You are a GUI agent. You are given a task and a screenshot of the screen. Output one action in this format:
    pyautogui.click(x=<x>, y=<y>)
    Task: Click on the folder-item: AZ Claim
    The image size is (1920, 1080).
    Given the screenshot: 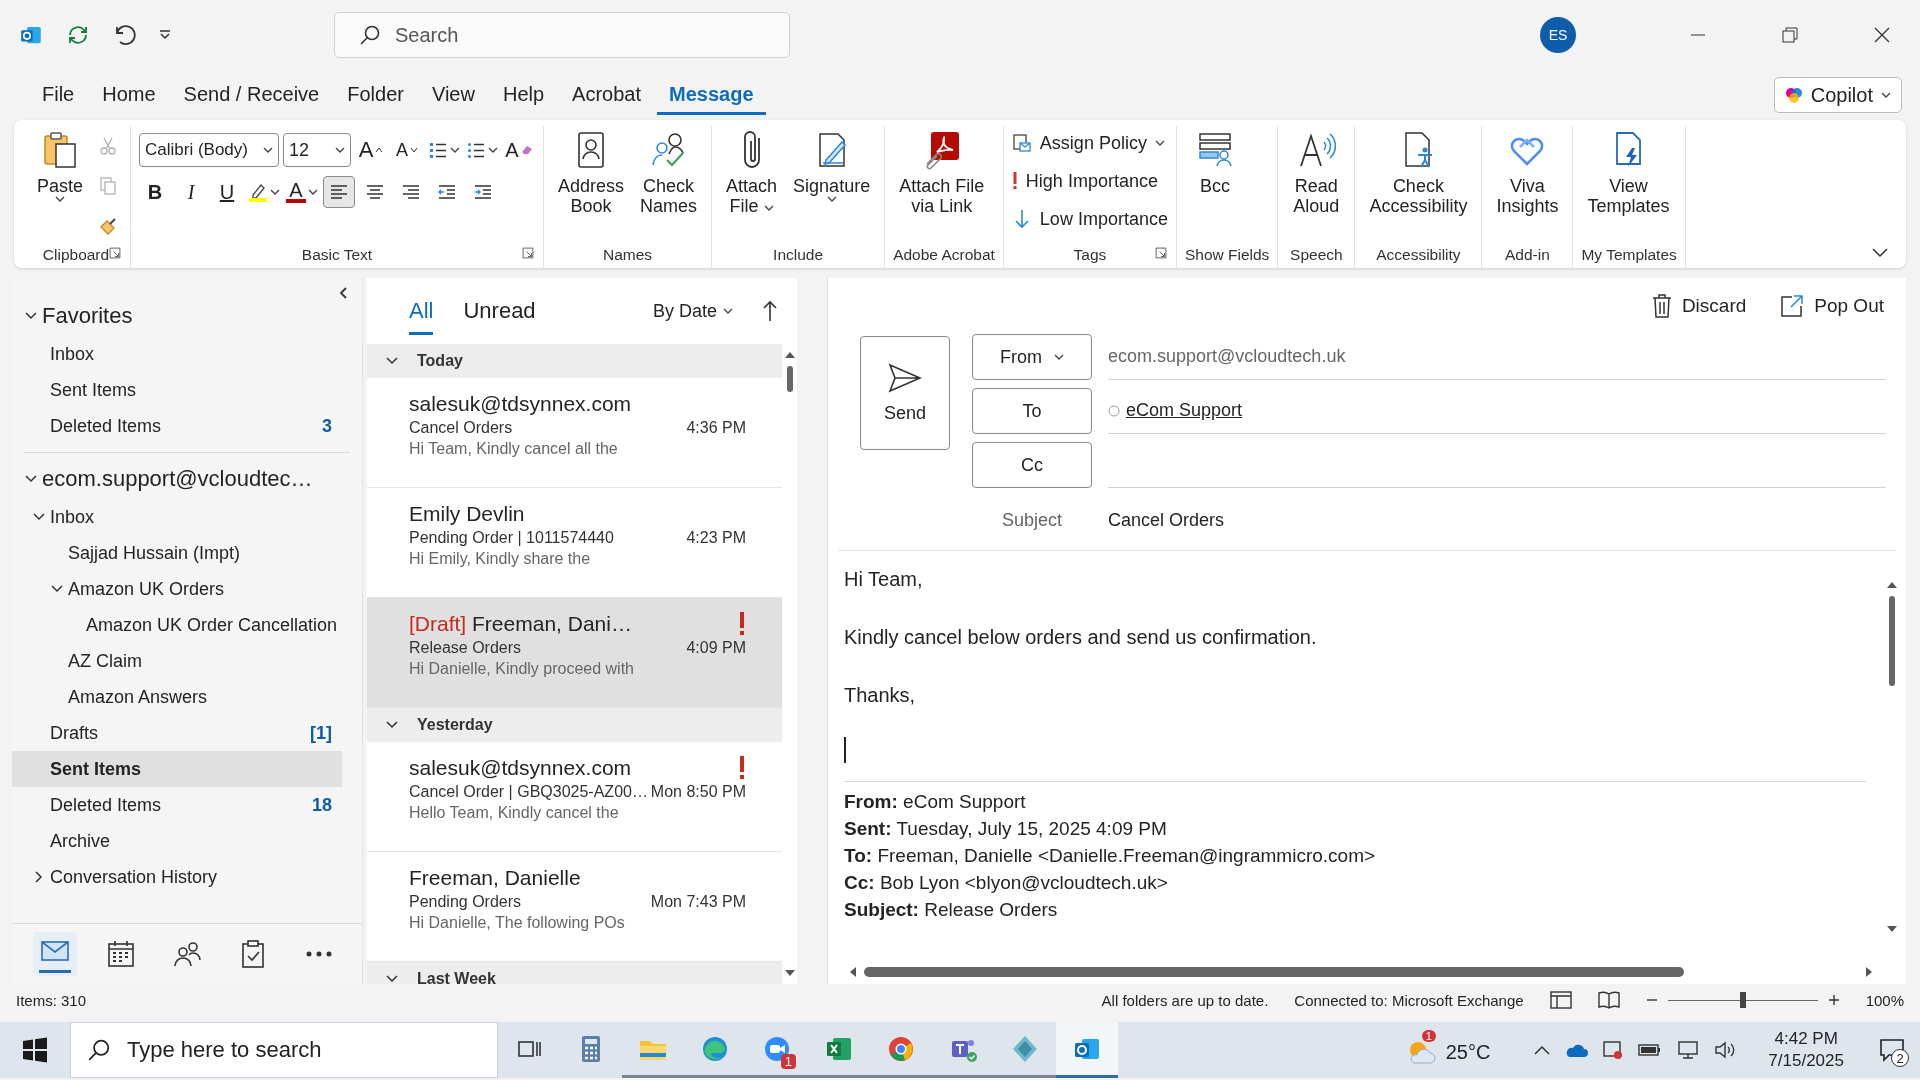 What is the action you would take?
    pyautogui.click(x=177, y=661)
    